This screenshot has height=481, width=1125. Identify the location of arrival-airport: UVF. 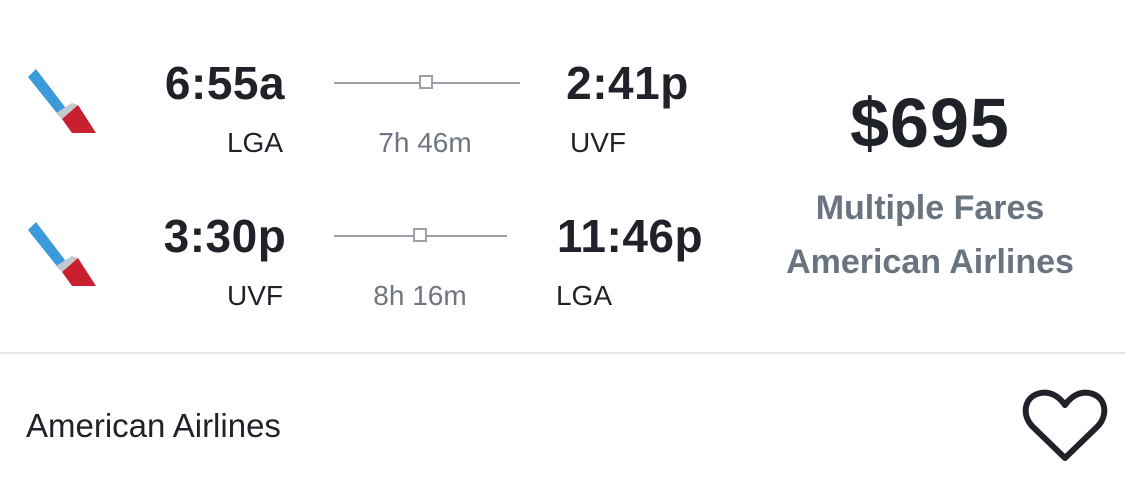
(598, 142).